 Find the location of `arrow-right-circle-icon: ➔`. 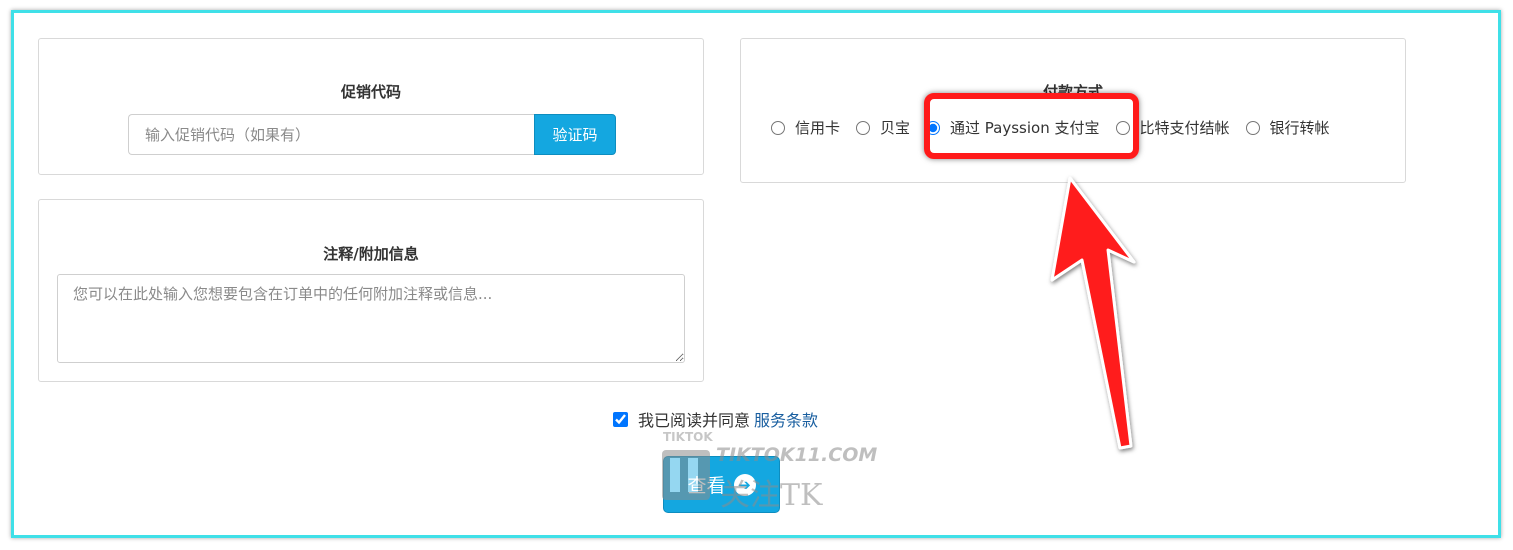

arrow-right-circle-icon: ➔ is located at coordinates (744, 484).